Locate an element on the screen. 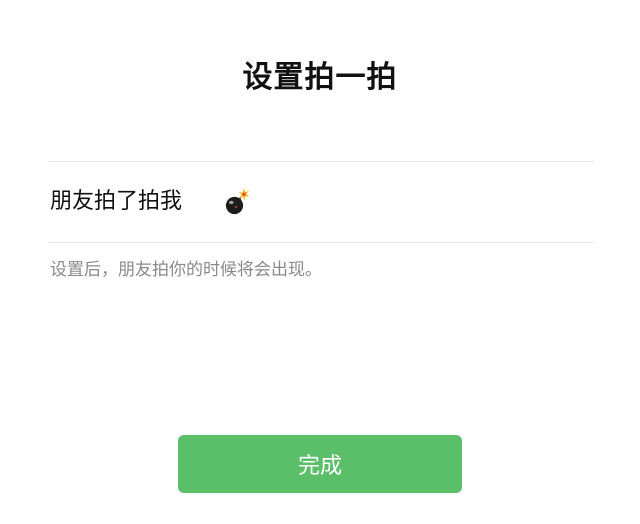 The height and width of the screenshot is (524, 640). bomb-icon is located at coordinates (237, 201).